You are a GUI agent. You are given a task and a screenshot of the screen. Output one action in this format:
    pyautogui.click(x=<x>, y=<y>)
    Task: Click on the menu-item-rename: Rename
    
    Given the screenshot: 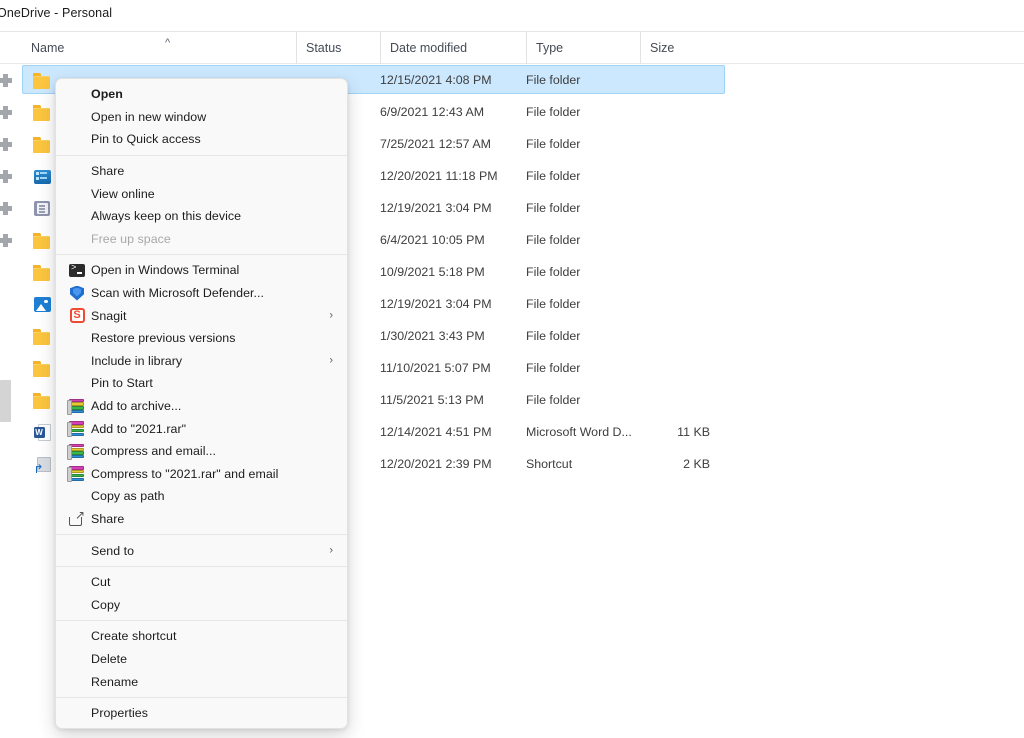 What is the action you would take?
    pyautogui.click(x=201, y=681)
    